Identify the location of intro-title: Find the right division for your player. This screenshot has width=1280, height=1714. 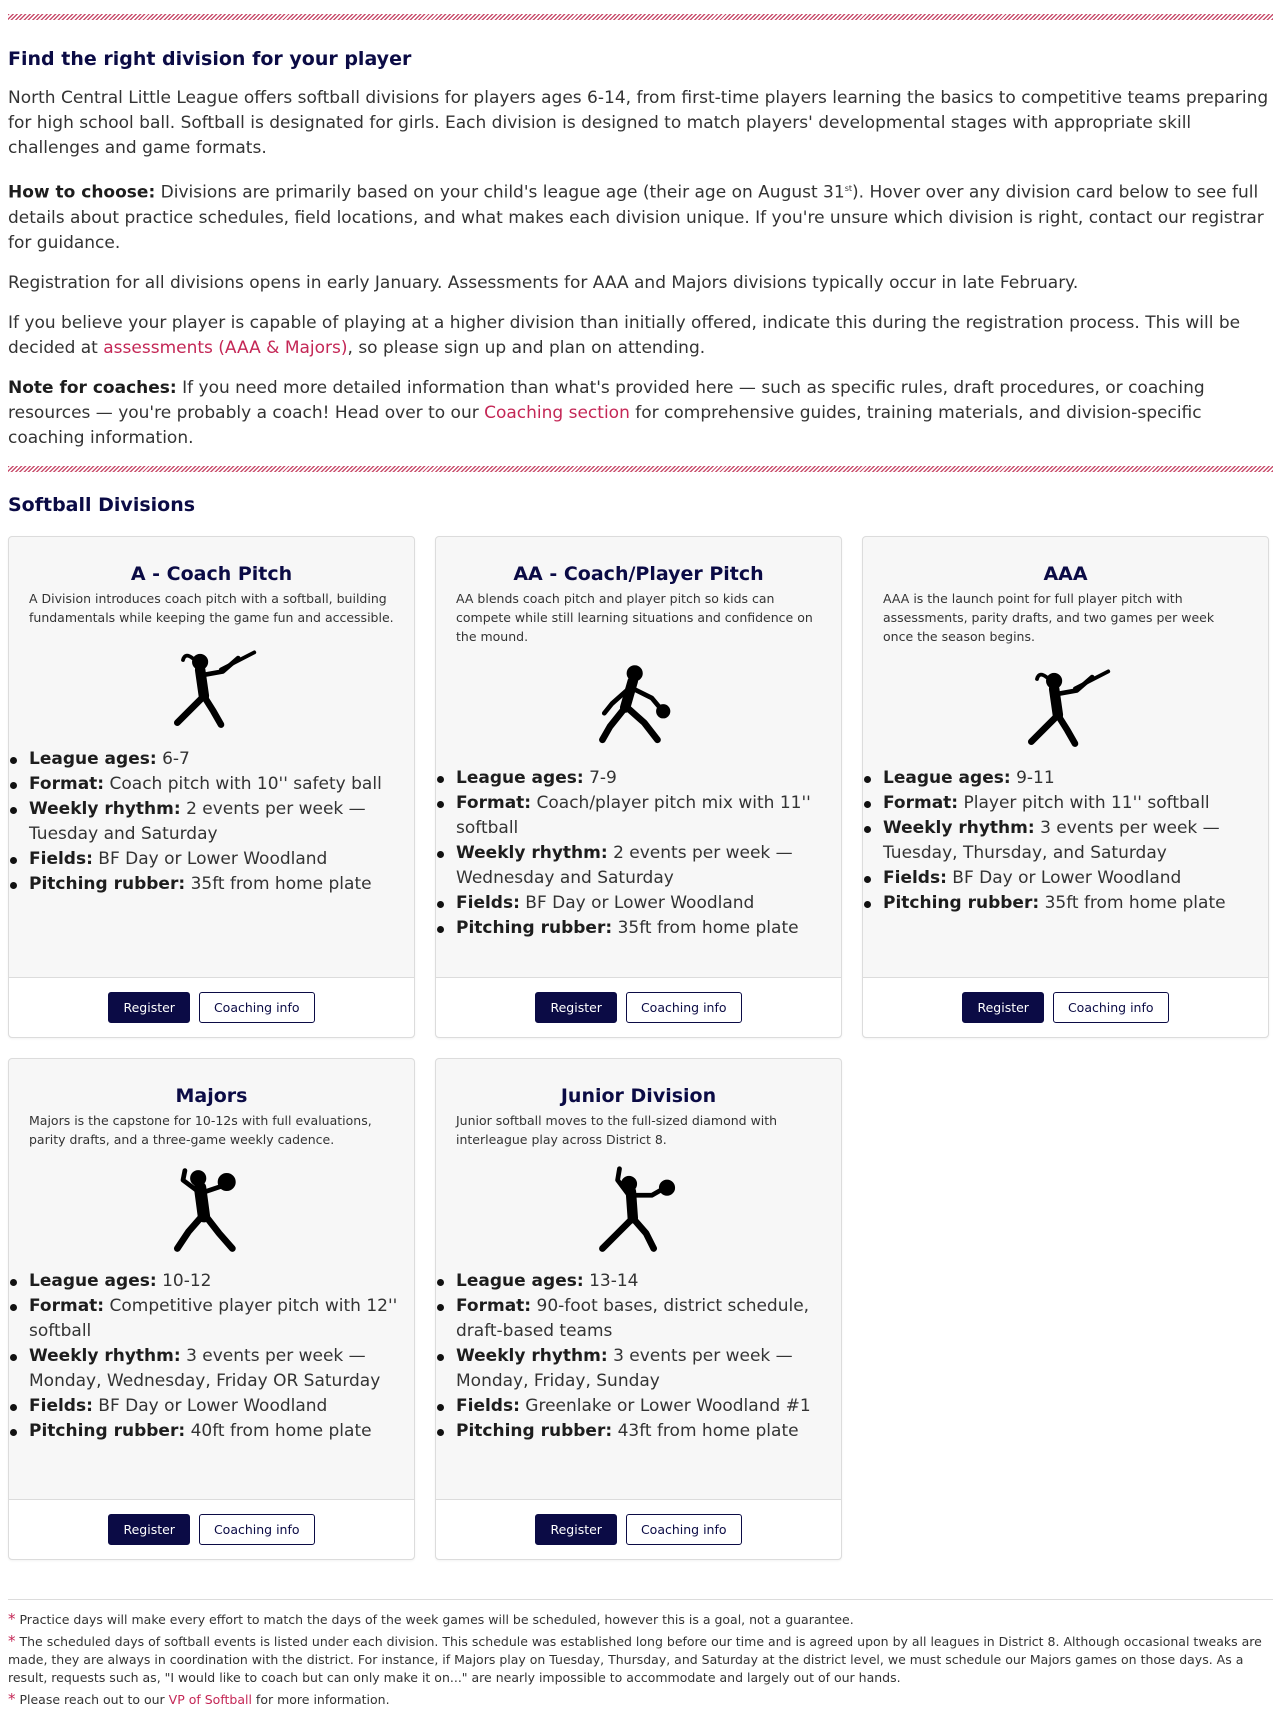
(210, 59).